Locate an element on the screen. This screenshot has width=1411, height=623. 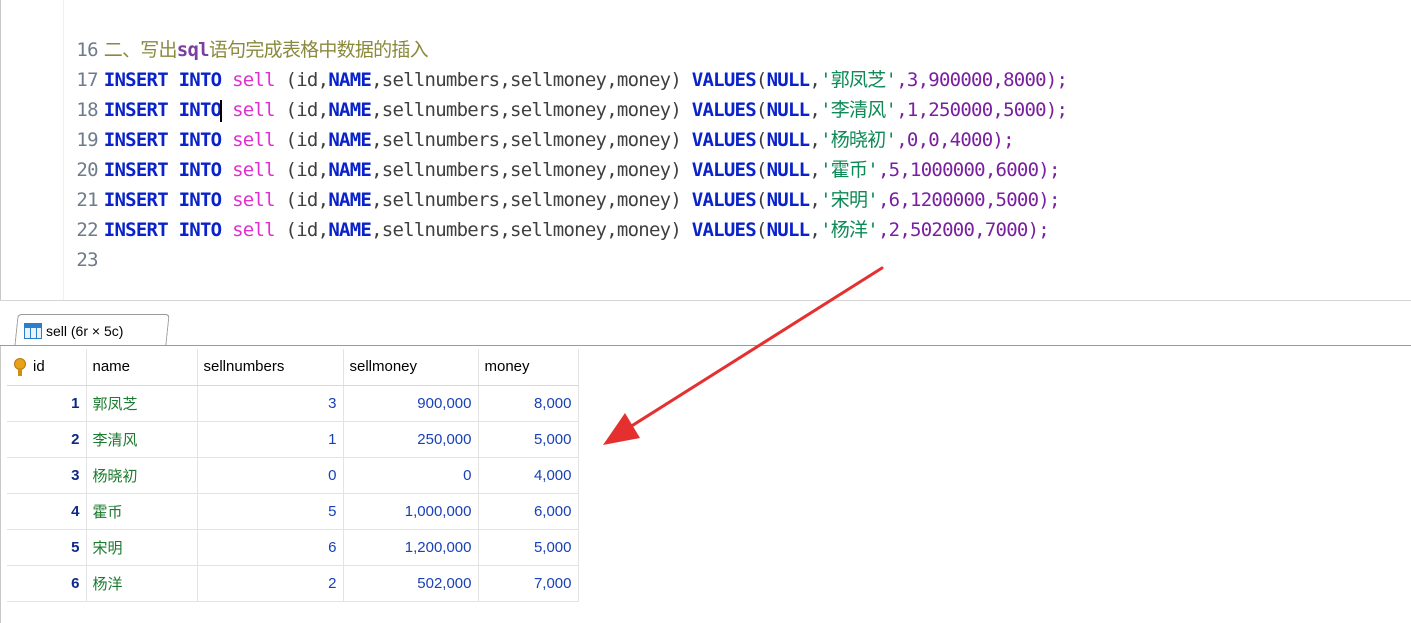
cell-sellnumbers: 1 is located at coordinates (270, 439).